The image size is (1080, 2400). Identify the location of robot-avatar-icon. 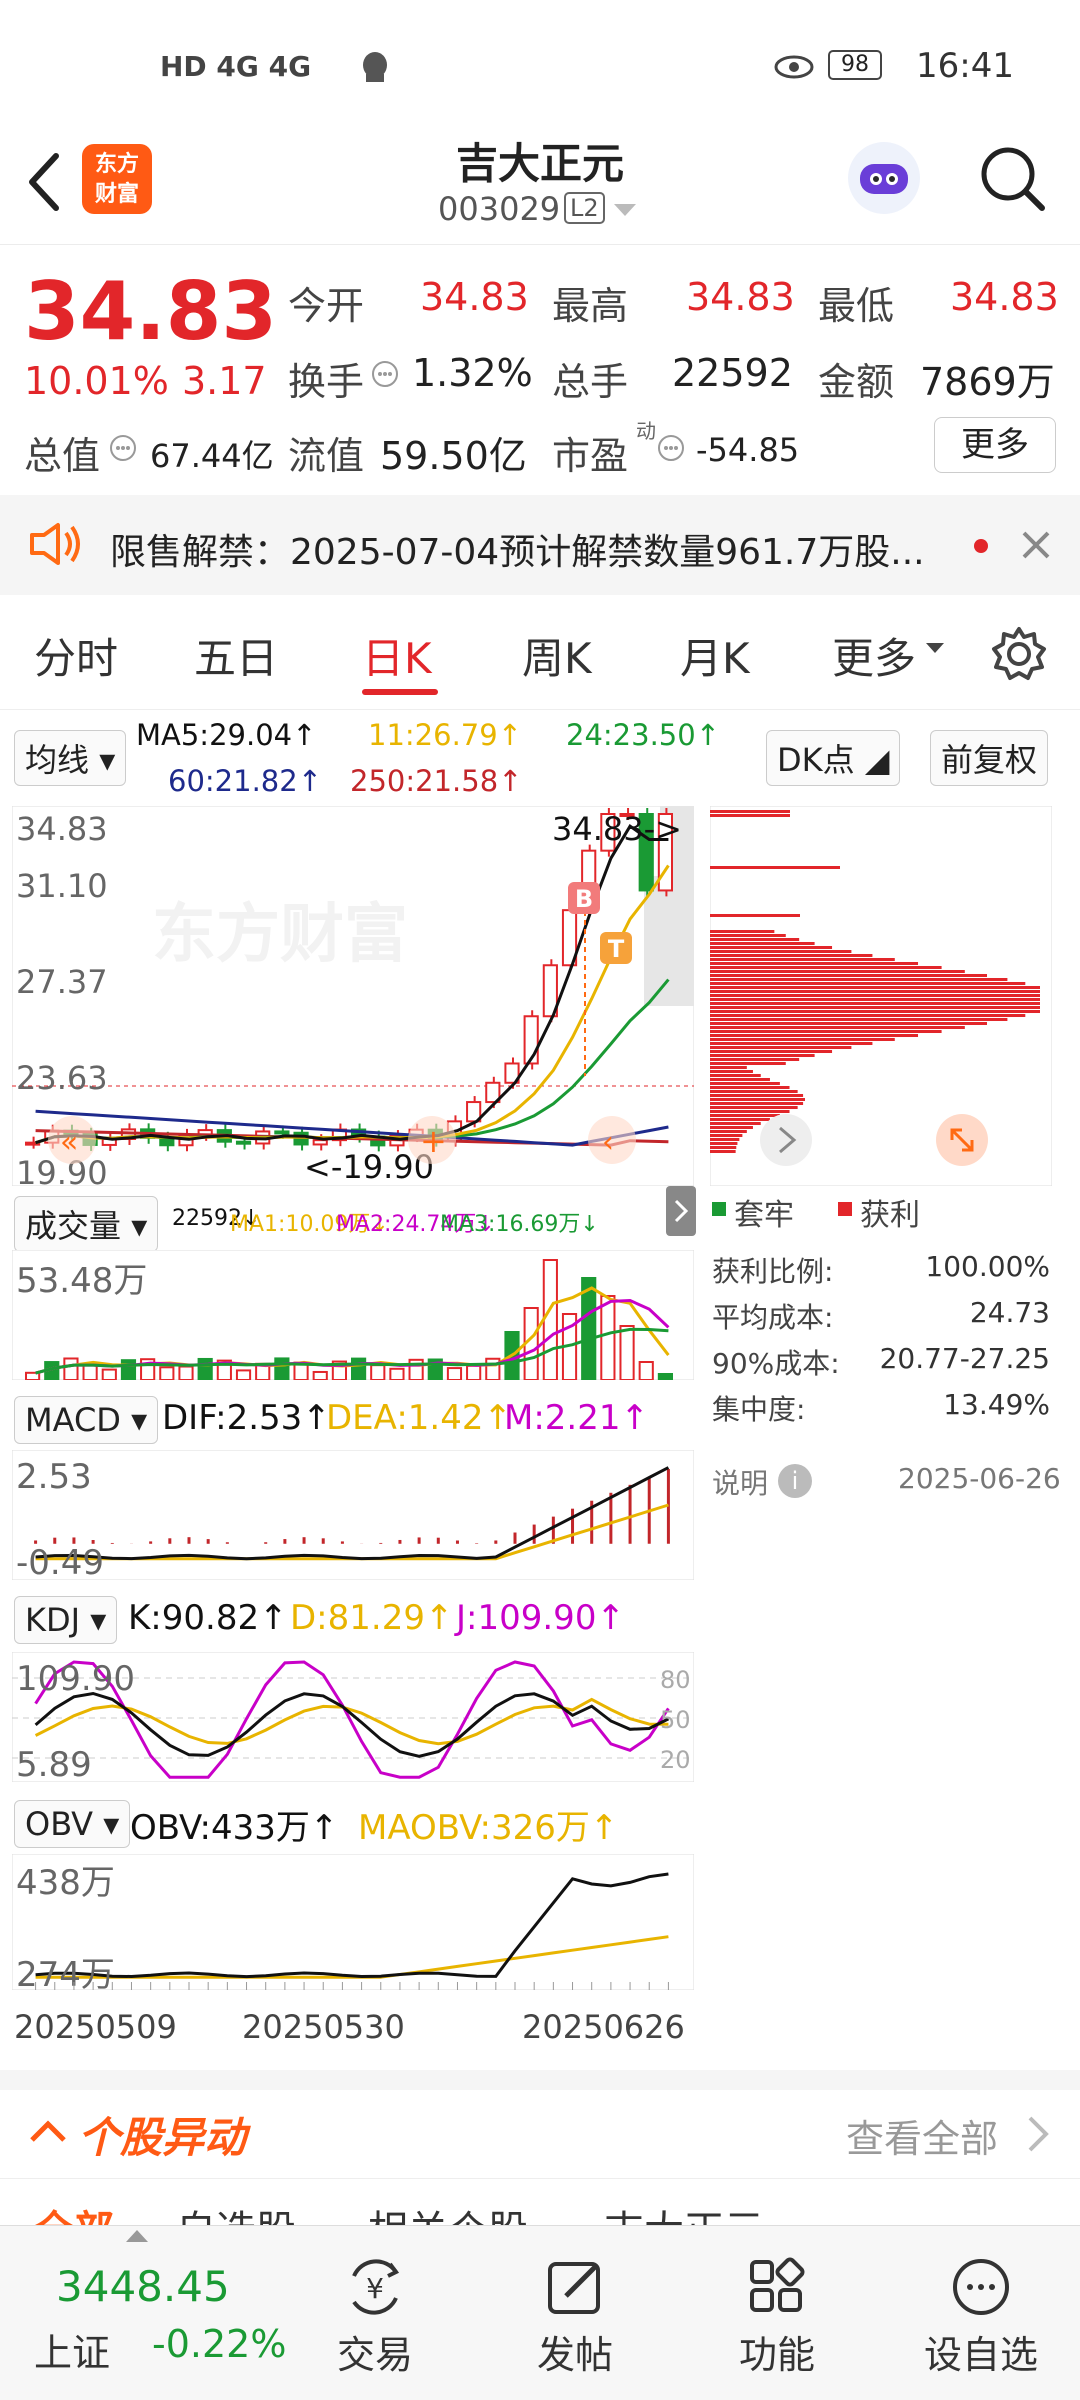
(884, 178).